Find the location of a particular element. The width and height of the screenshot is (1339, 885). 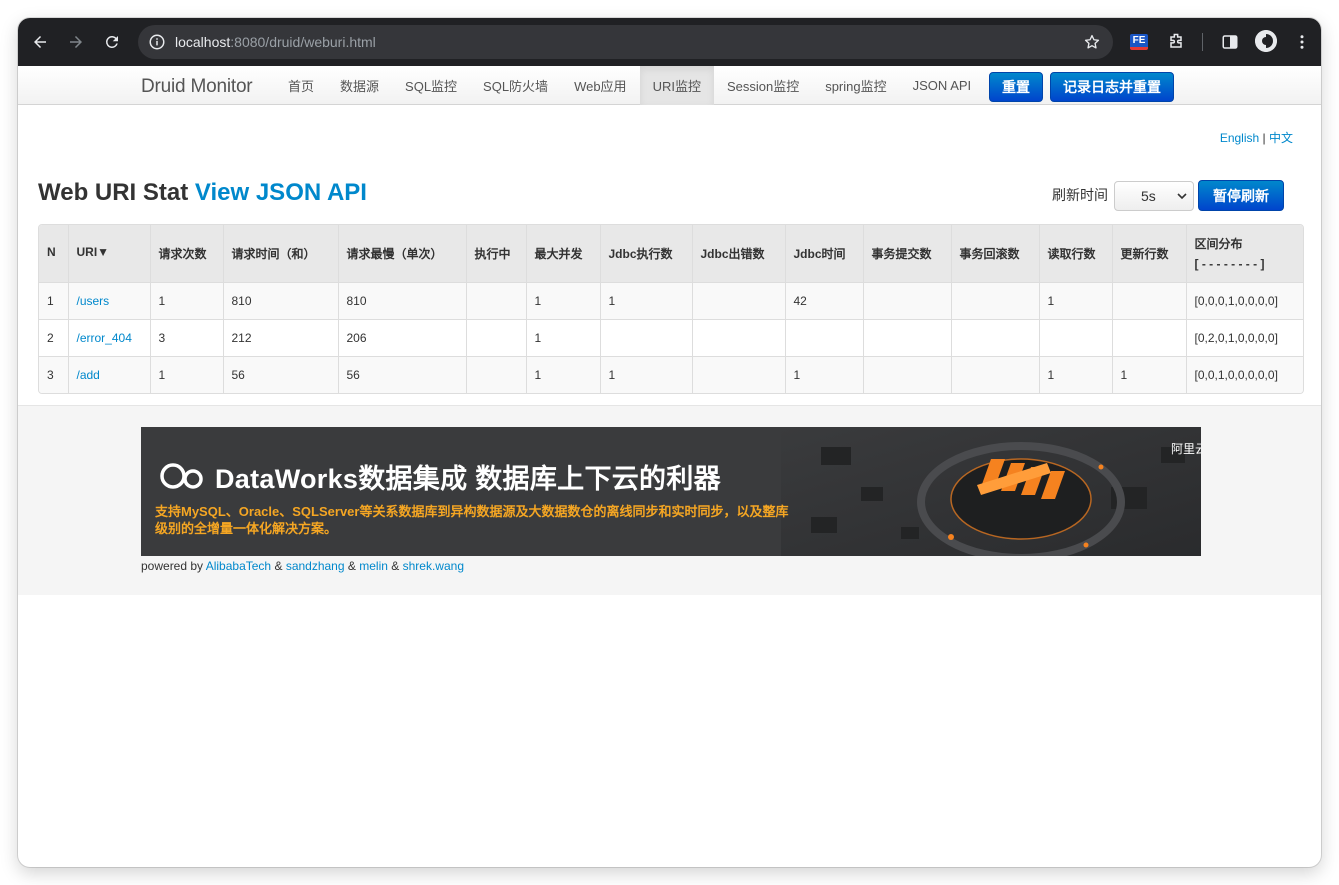

refresh-interval-value: 5s is located at coordinates (1148, 196).